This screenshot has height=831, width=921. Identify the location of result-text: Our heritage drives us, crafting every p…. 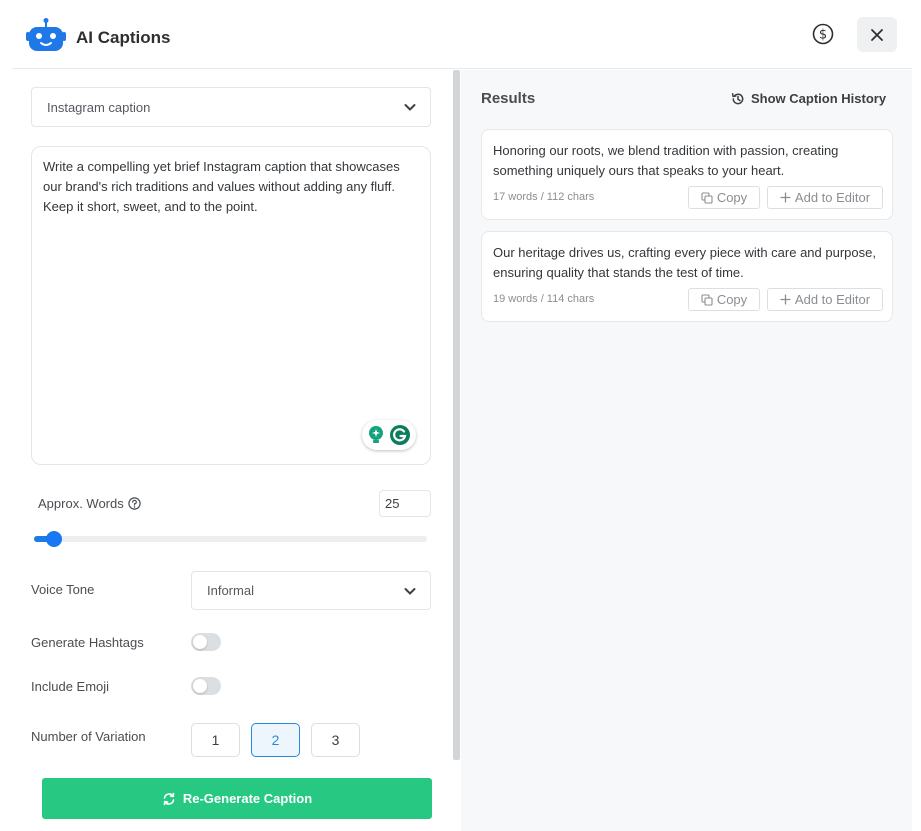
(684, 262).